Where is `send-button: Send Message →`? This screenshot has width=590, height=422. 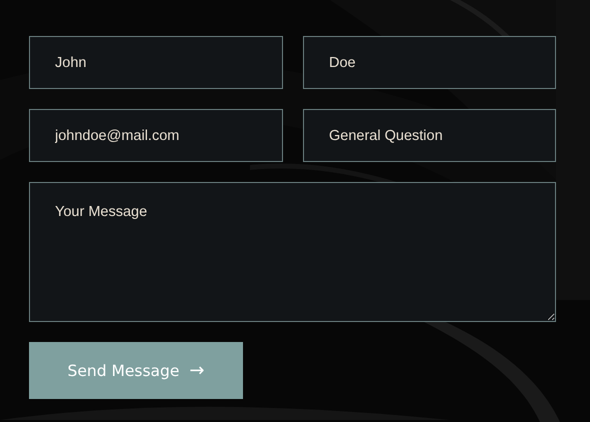 send-button: Send Message → is located at coordinates (136, 370).